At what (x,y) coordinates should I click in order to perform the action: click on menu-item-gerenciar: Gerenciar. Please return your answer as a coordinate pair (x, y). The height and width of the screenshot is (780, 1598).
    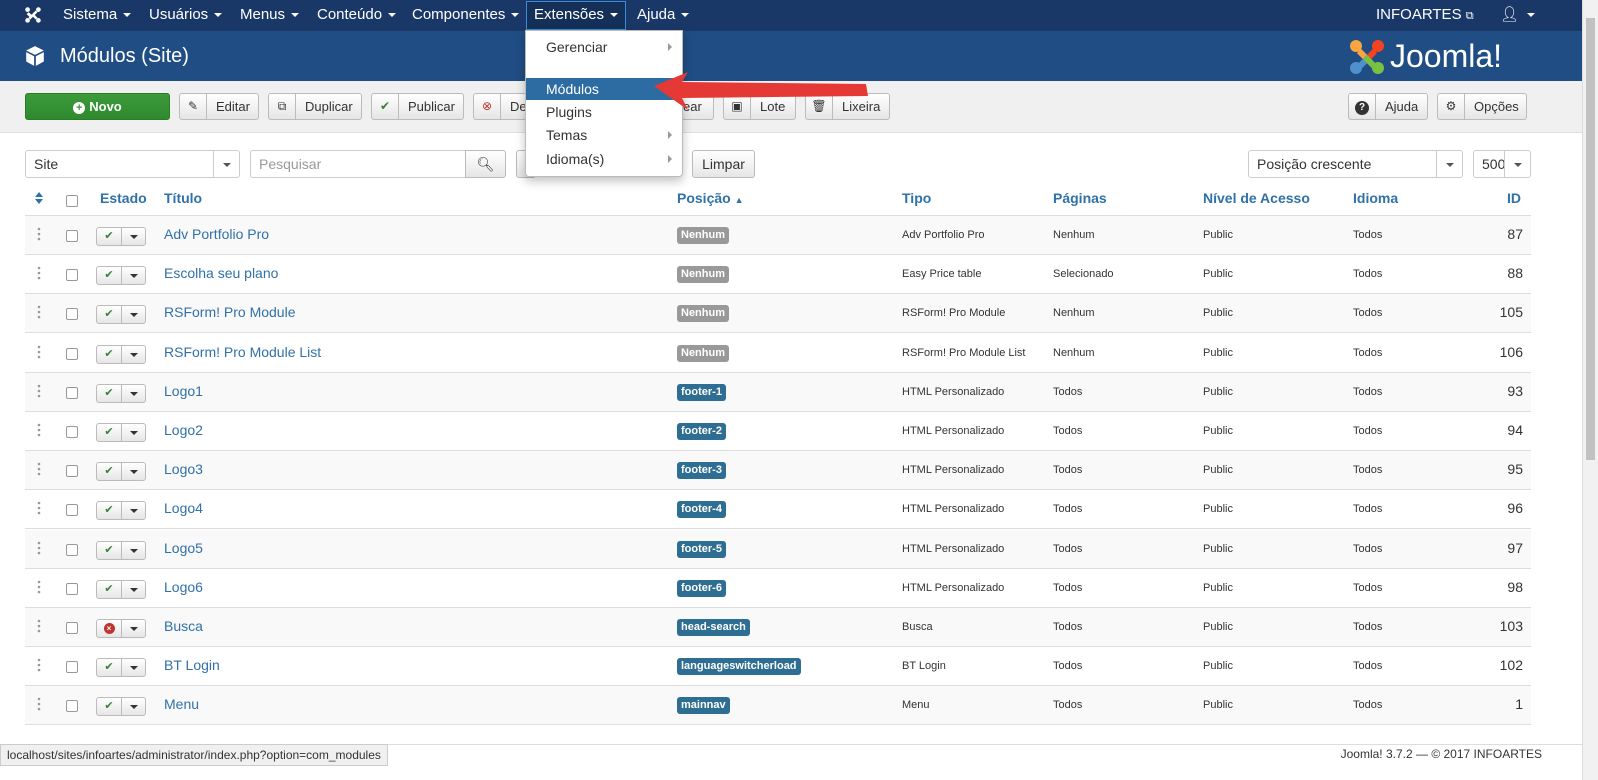
    Looking at the image, I should click on (604, 47).